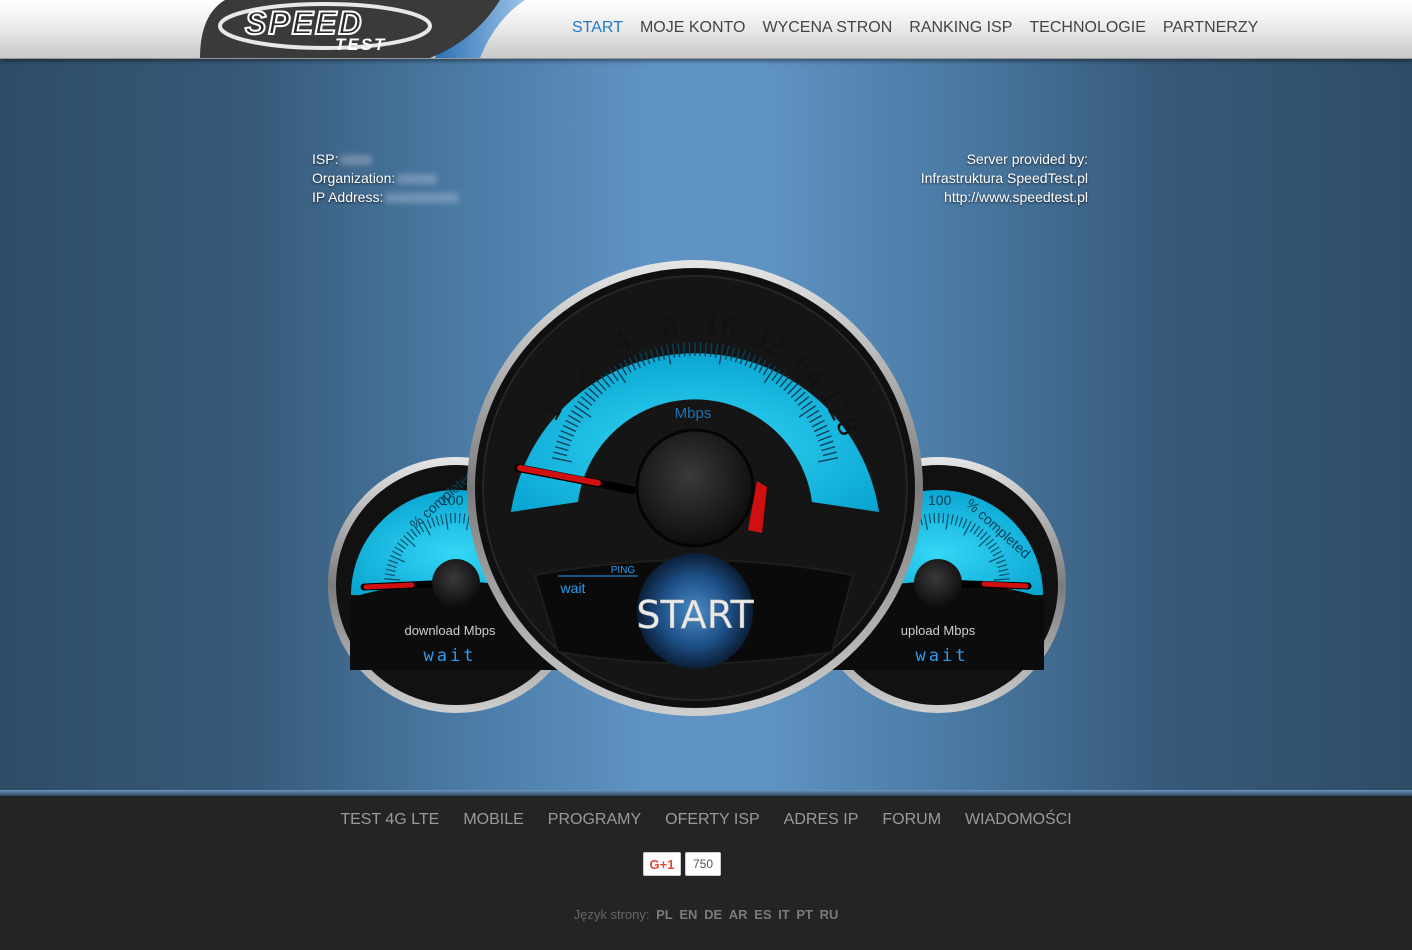 The width and height of the screenshot is (1412, 950). Describe the element at coordinates (597, 29) in the screenshot. I see `nav-start: START` at that location.